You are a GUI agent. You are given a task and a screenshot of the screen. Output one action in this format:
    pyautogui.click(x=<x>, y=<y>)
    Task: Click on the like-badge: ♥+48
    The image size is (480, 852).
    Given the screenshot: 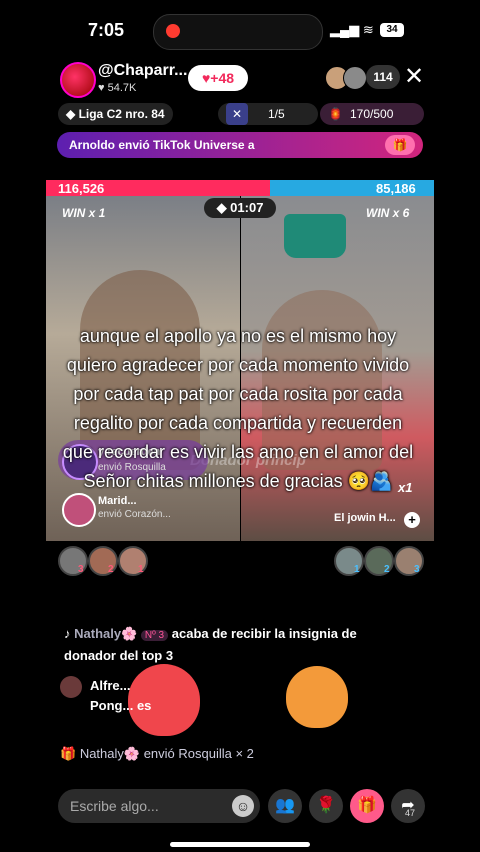 What is the action you would take?
    pyautogui.click(x=218, y=78)
    